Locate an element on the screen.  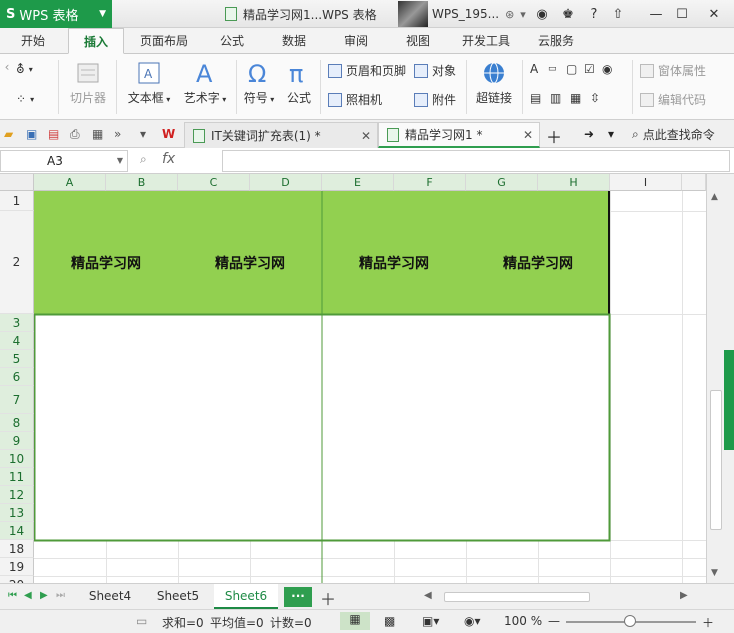
user-account: WPS_195... ⊛ ▾ is located at coordinates (479, 14).